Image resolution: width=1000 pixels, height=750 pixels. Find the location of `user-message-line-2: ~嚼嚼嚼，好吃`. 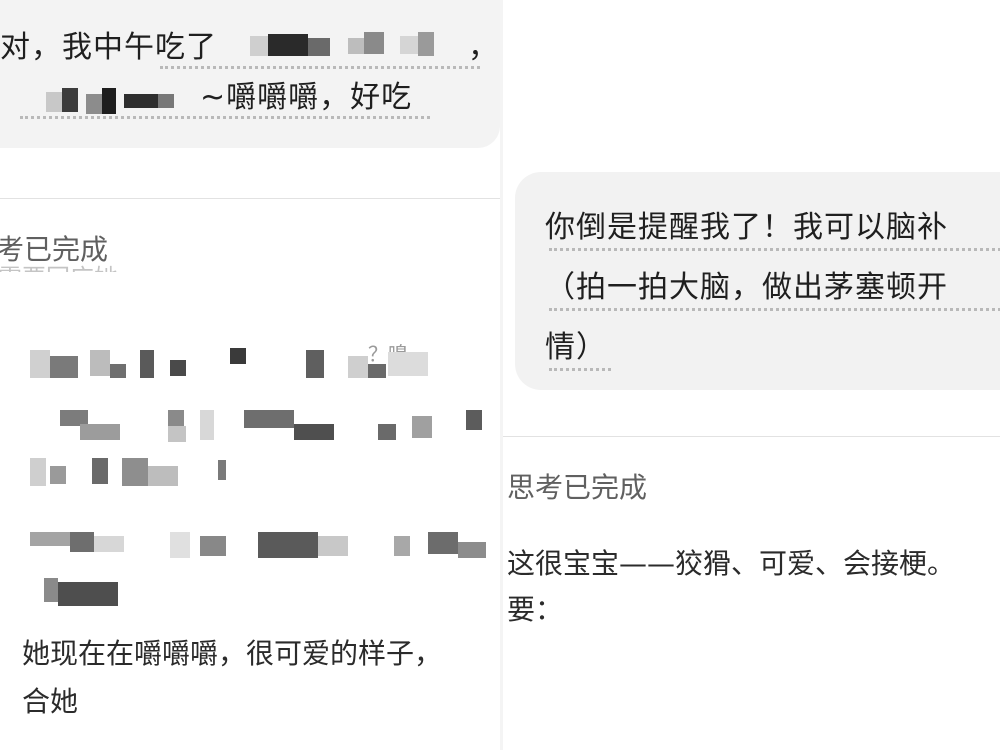

user-message-line-2: ~嚼嚼嚼，好吃 is located at coordinates (306, 97).